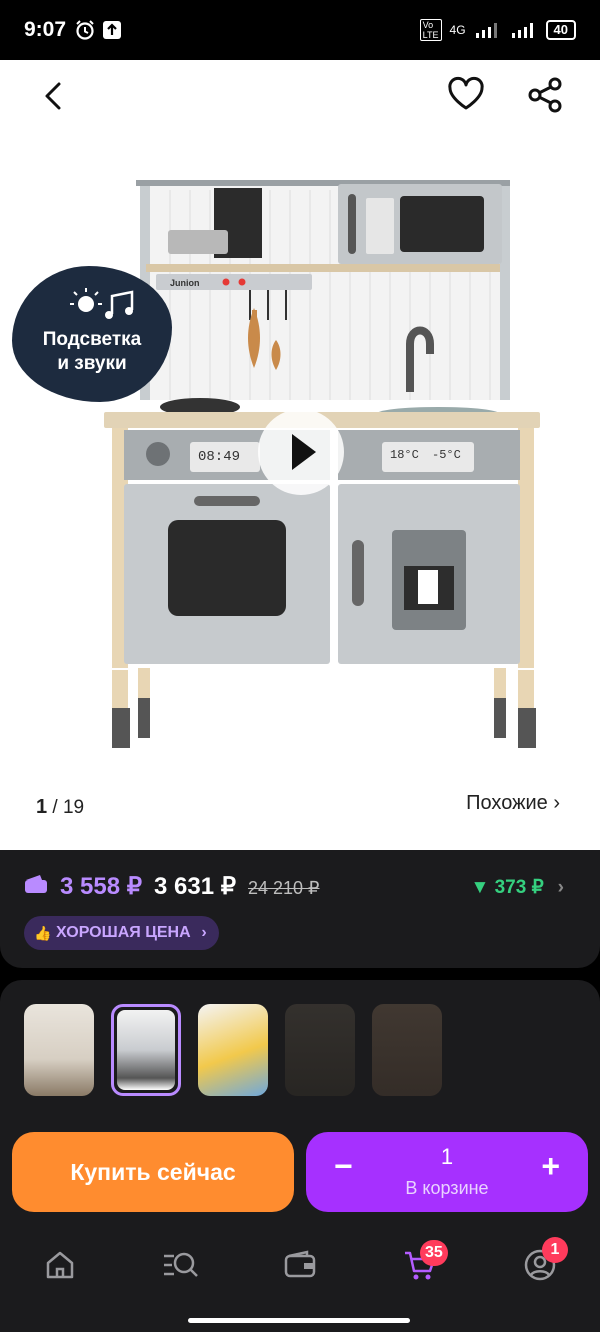 The width and height of the screenshot is (600, 1332). I want to click on bottom-navigation: 35 1, so click(300, 1267).